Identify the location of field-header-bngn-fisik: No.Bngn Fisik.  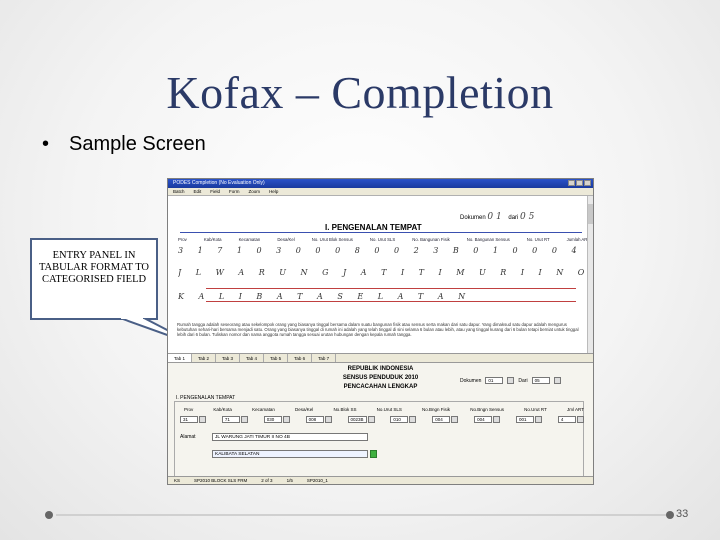
(436, 409).